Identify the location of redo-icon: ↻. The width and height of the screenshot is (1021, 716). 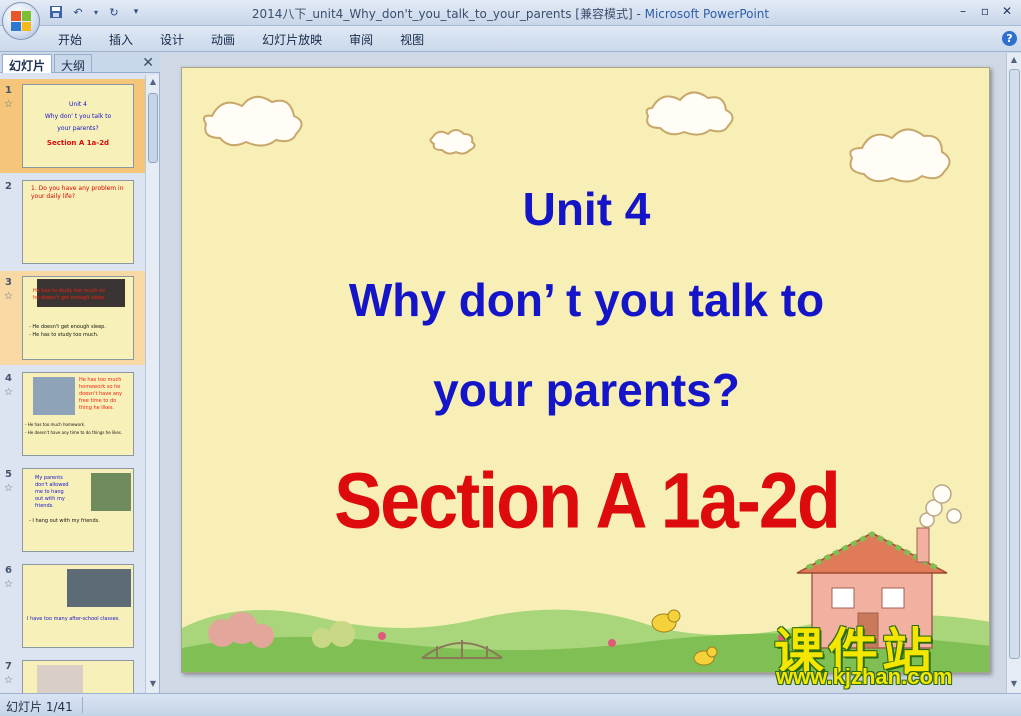
(114, 12).